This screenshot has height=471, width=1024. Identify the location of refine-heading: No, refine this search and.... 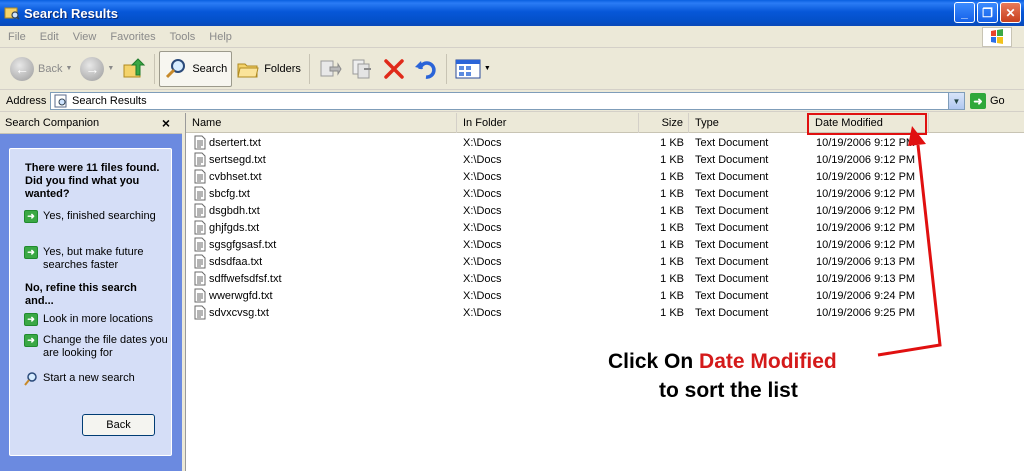
(81, 294).